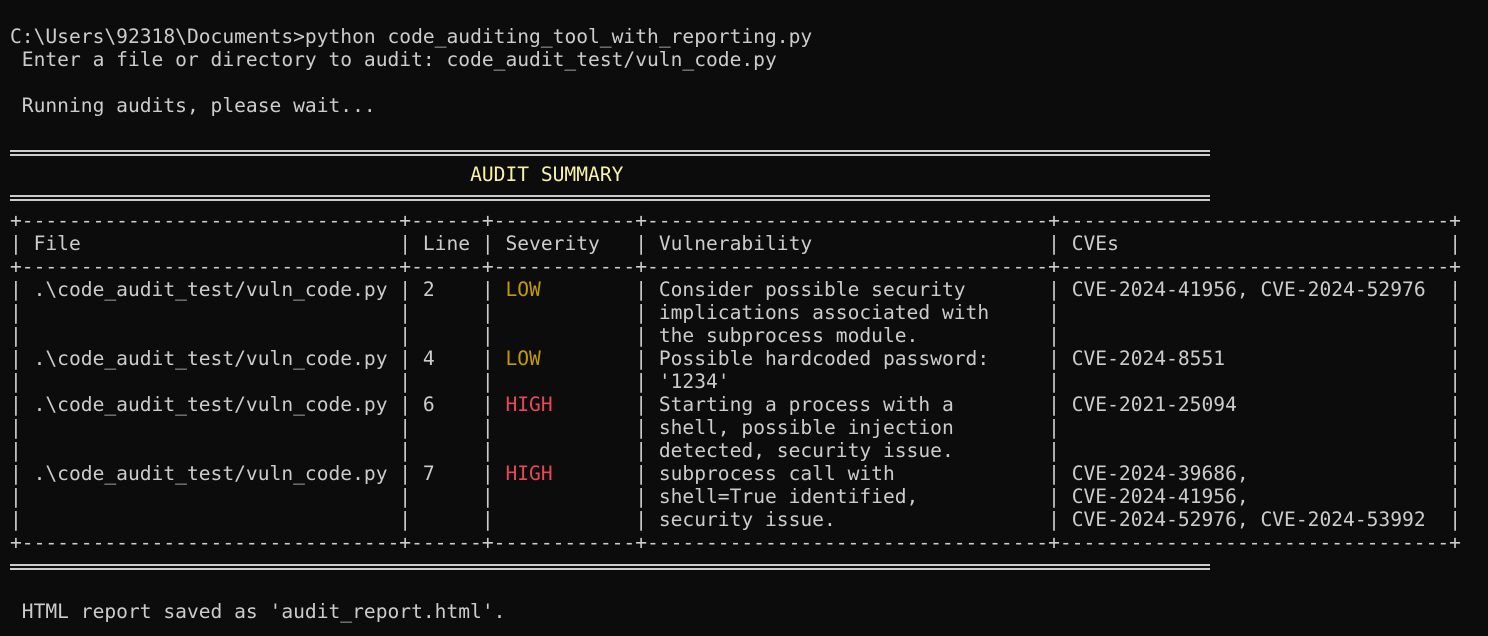 The image size is (1488, 636). Describe the element at coordinates (552, 243) in the screenshot. I see `column-header: Severity` at that location.